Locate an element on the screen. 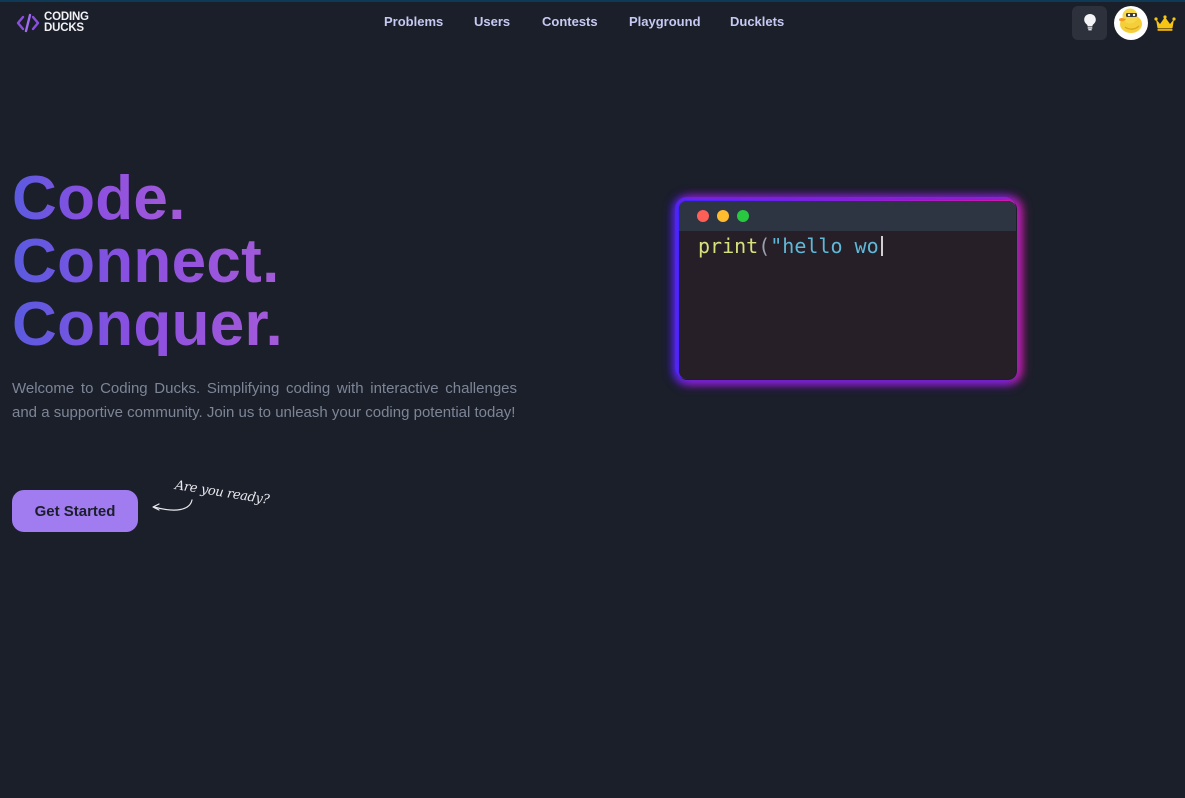  site-logo: CODING DUCKS is located at coordinates (56, 23).